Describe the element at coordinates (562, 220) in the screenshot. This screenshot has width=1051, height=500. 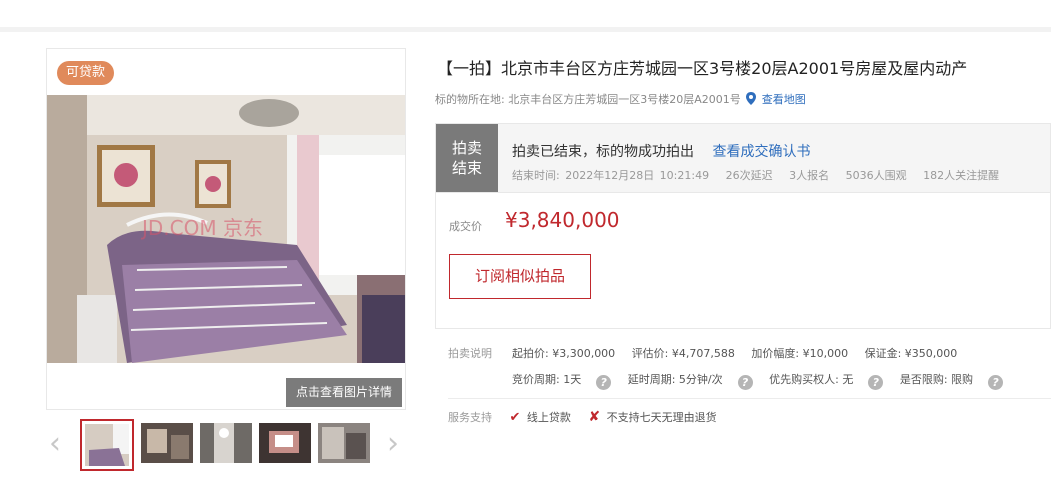
I see `final-price-value: ¥3,840,000` at that location.